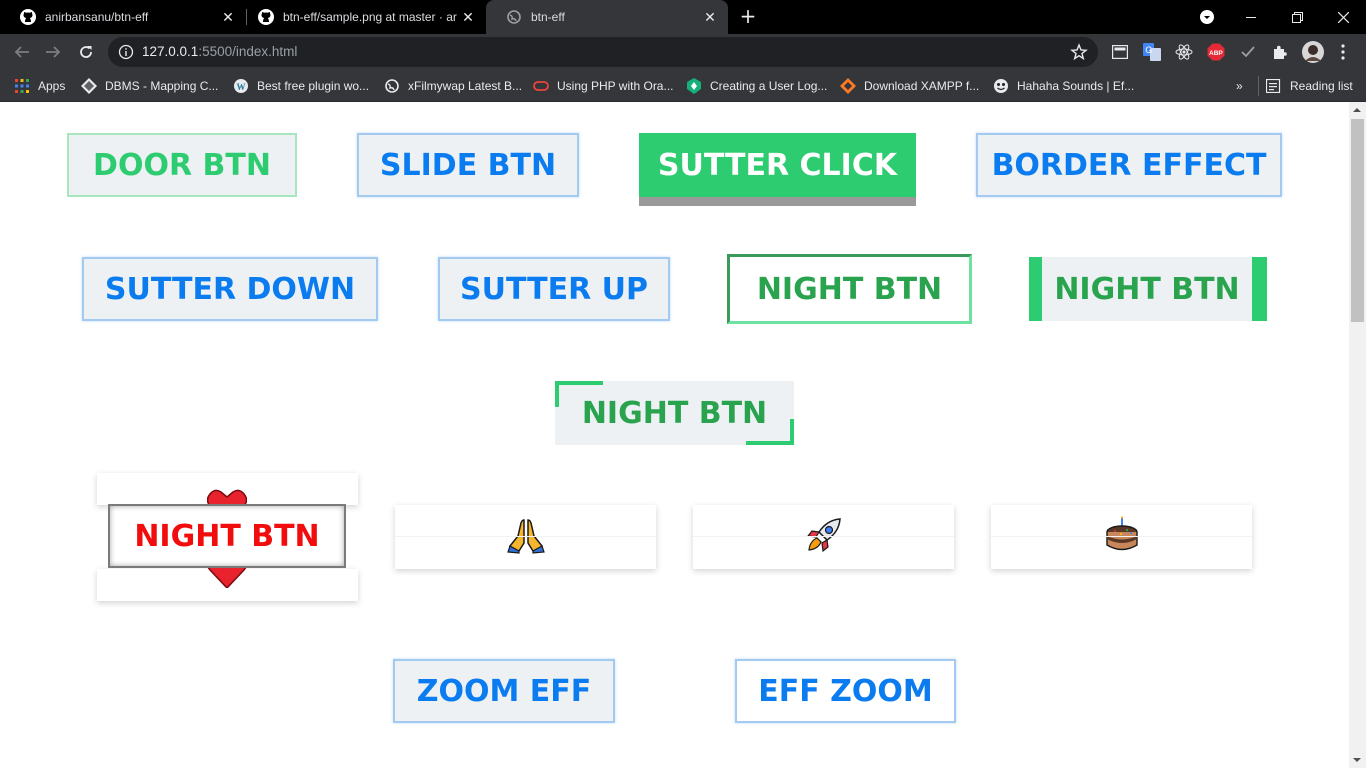  I want to click on forward-icon, so click(53, 52).